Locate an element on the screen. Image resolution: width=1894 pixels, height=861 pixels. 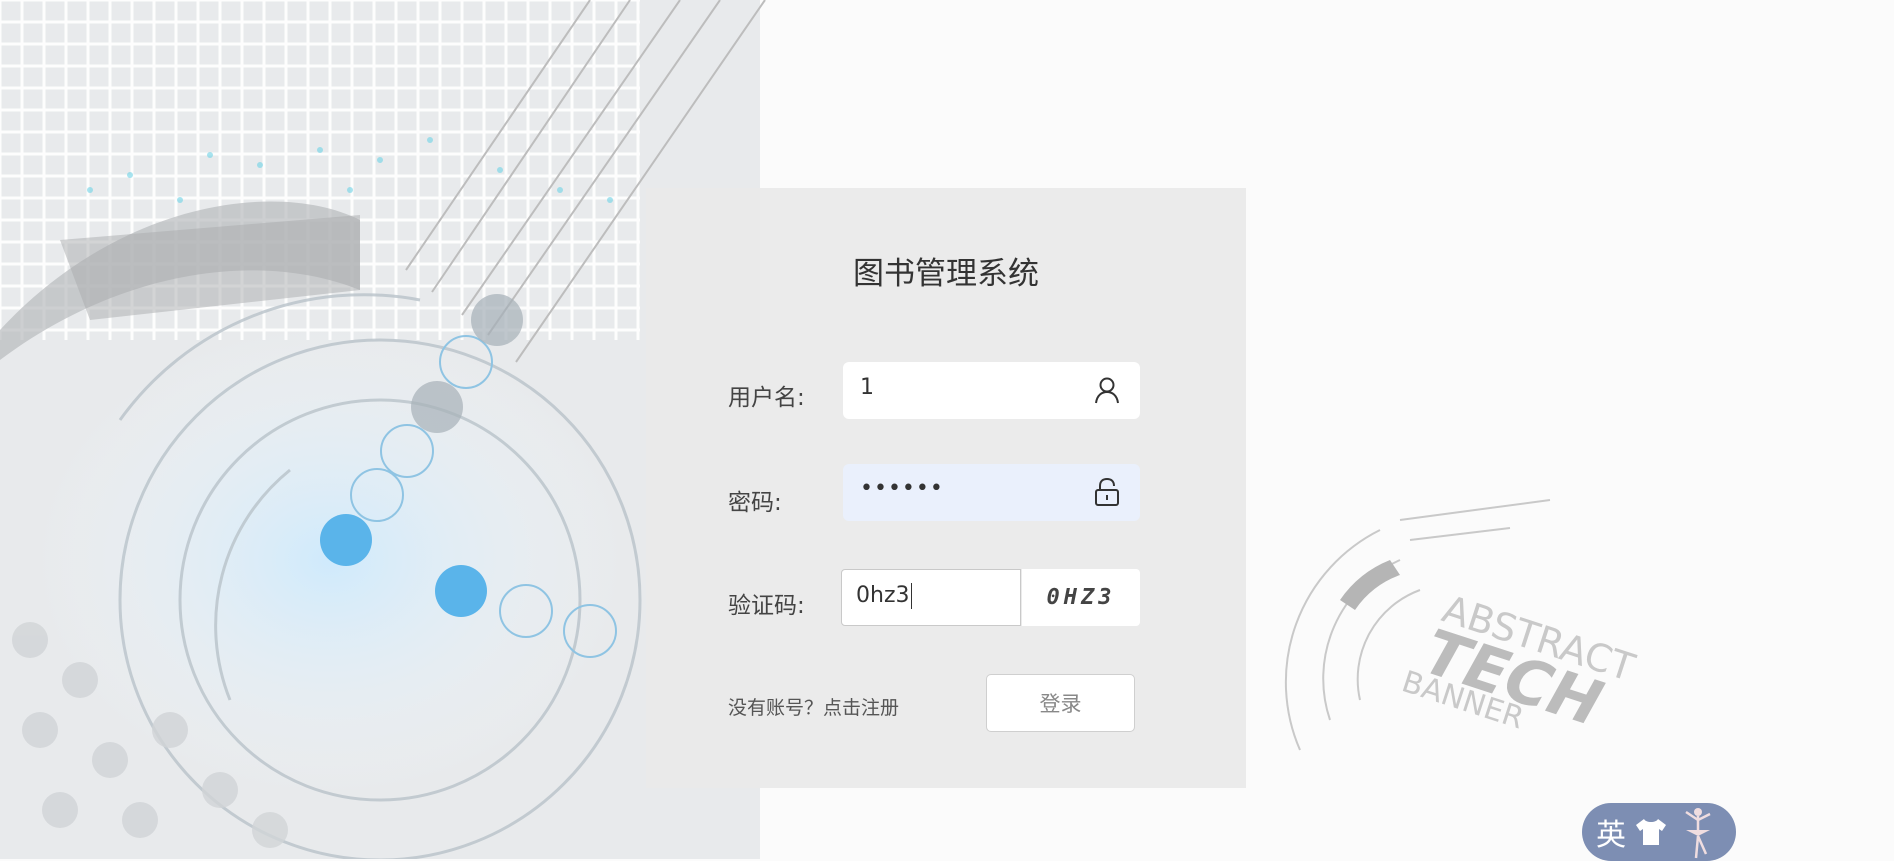
password-label: 密码: is located at coordinates (755, 503).